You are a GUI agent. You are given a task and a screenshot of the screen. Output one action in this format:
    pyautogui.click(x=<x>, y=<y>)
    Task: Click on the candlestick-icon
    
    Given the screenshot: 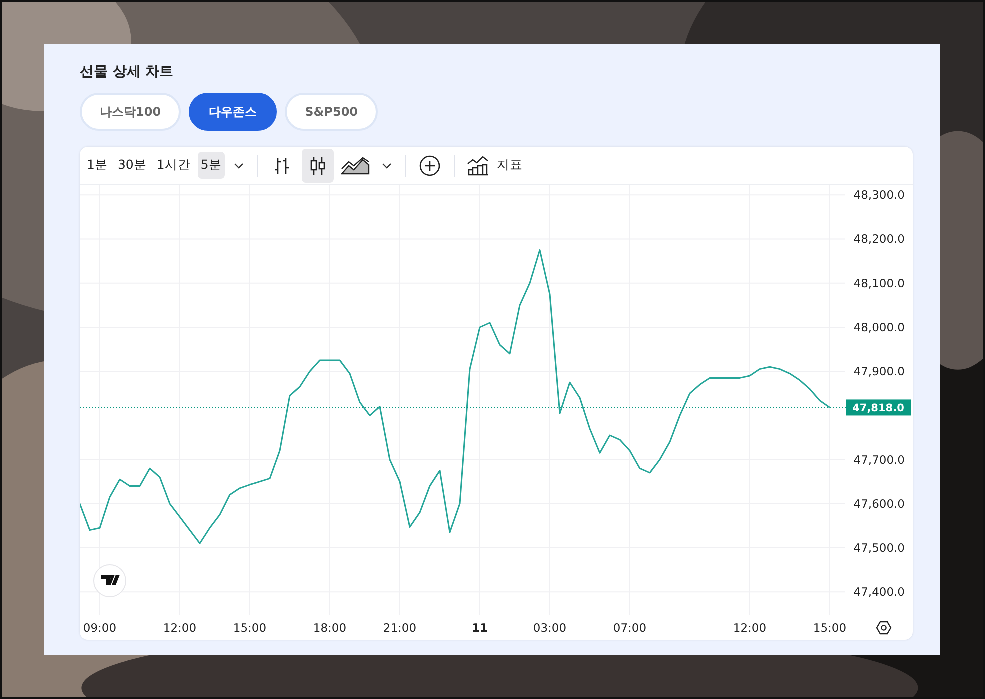 What is the action you would take?
    pyautogui.click(x=318, y=165)
    